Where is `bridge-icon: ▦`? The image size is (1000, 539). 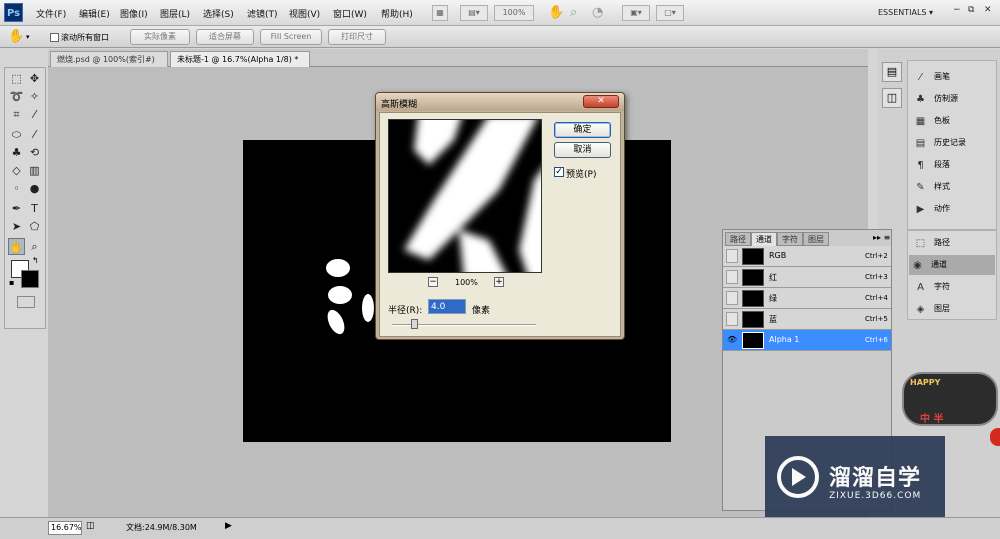
bridge-icon: ▦ is located at coordinates (440, 13).